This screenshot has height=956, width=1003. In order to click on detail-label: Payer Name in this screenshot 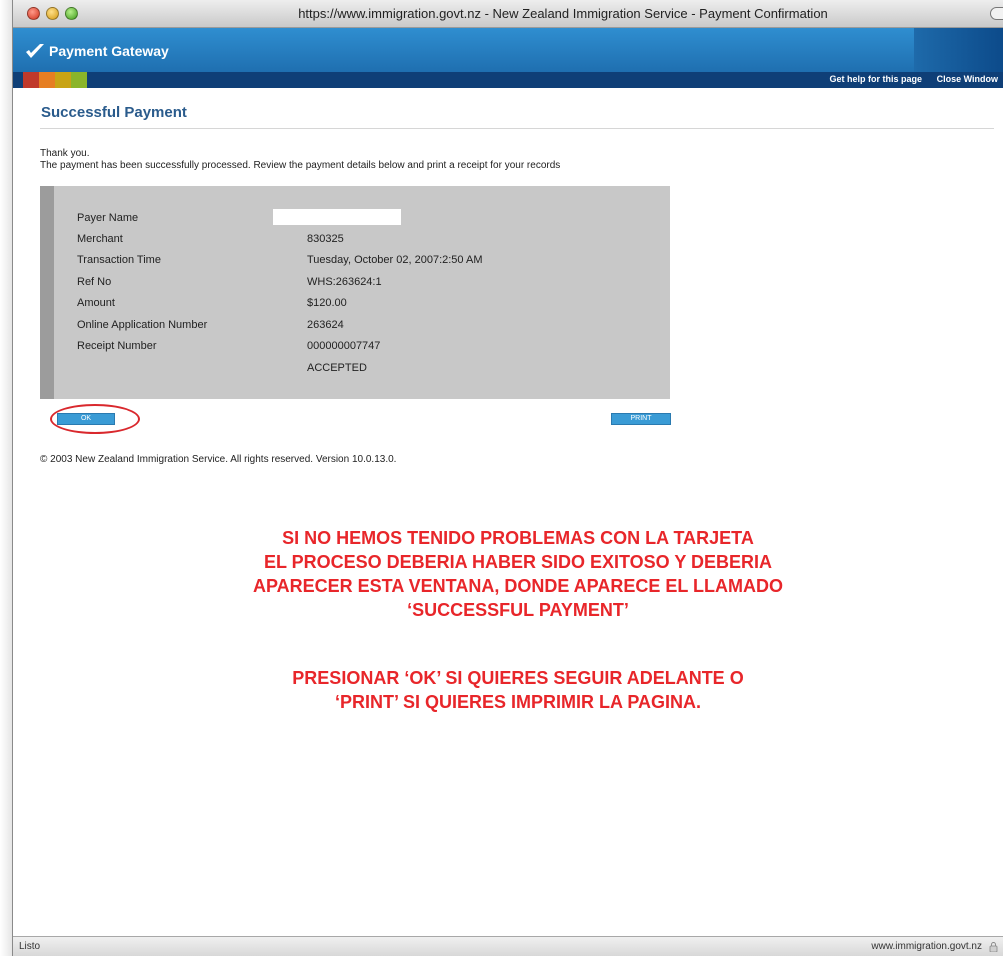, I will do `click(108, 218)`.